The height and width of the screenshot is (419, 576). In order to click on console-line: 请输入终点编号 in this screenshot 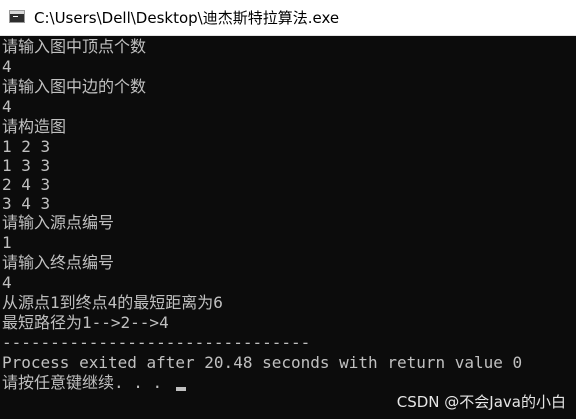, I will do `click(58, 262)`.